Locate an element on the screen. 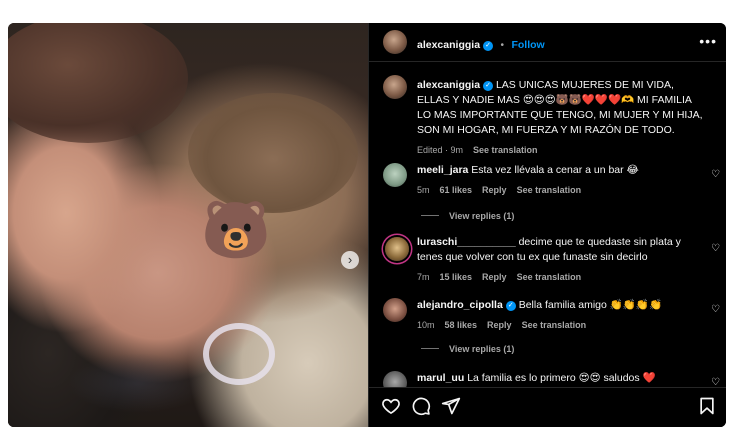 The width and height of the screenshot is (735, 444). comment-likes: 58 likes is located at coordinates (461, 325).